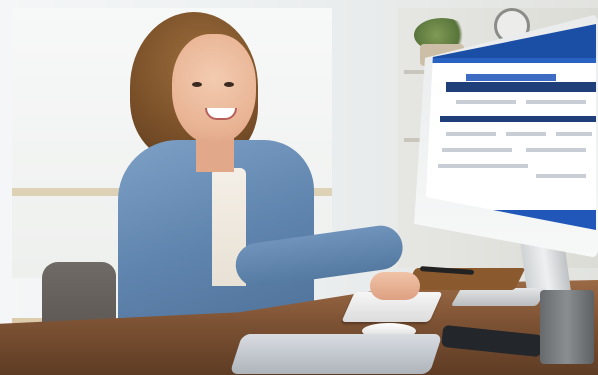 This screenshot has width=598, height=375. Describe the element at coordinates (214, 89) in the screenshot. I see `person-face` at that location.